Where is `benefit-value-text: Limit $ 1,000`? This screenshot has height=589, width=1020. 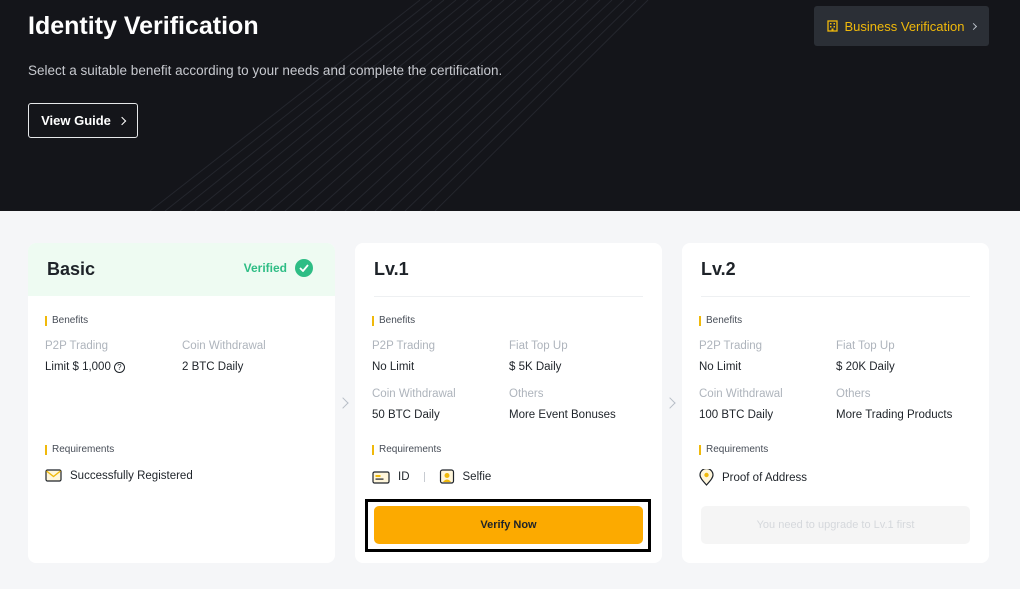
benefit-value-text: Limit $ 1,000 is located at coordinates (78, 367).